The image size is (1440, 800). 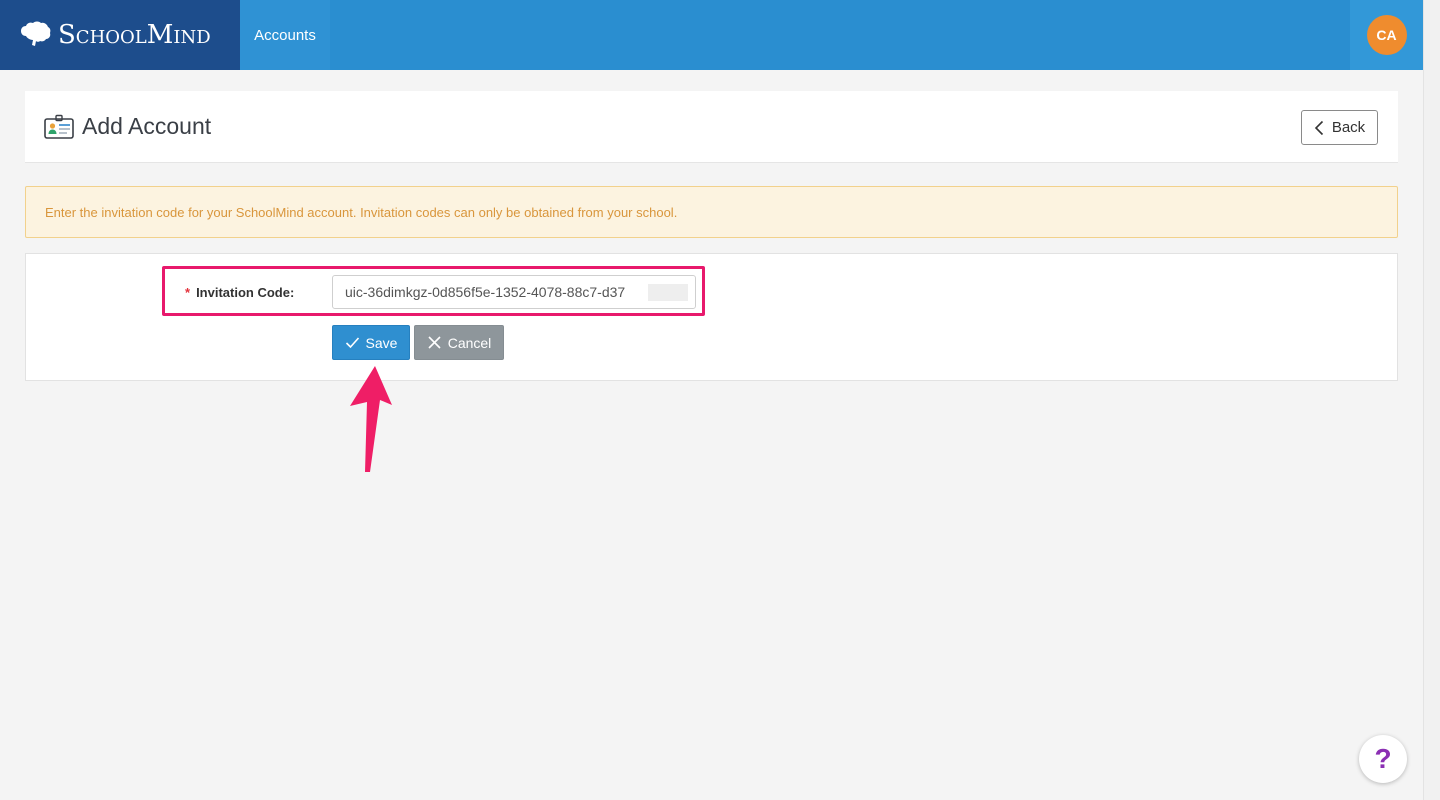 I want to click on brain-icon, so click(x=36, y=33).